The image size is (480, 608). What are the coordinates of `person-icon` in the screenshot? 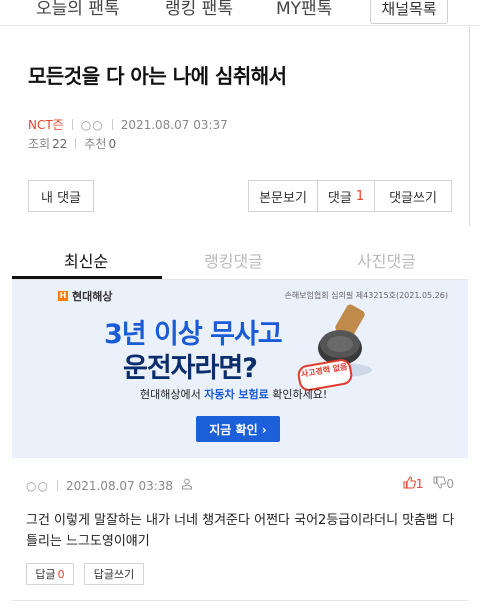 It's located at (187, 485).